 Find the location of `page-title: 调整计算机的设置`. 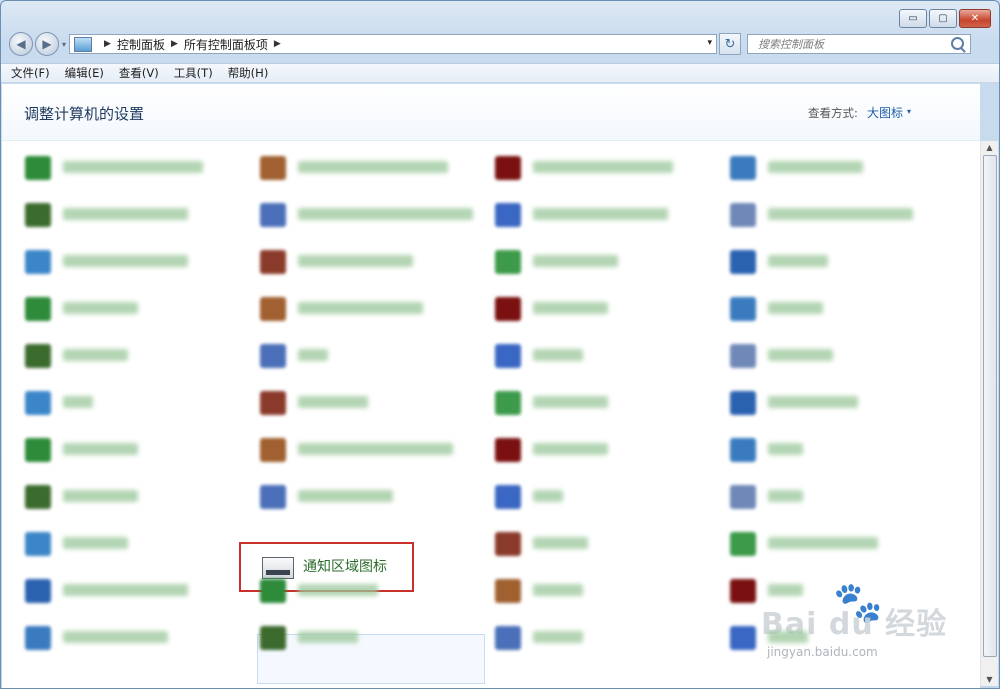

page-title: 调整计算机的设置 is located at coordinates (84, 114).